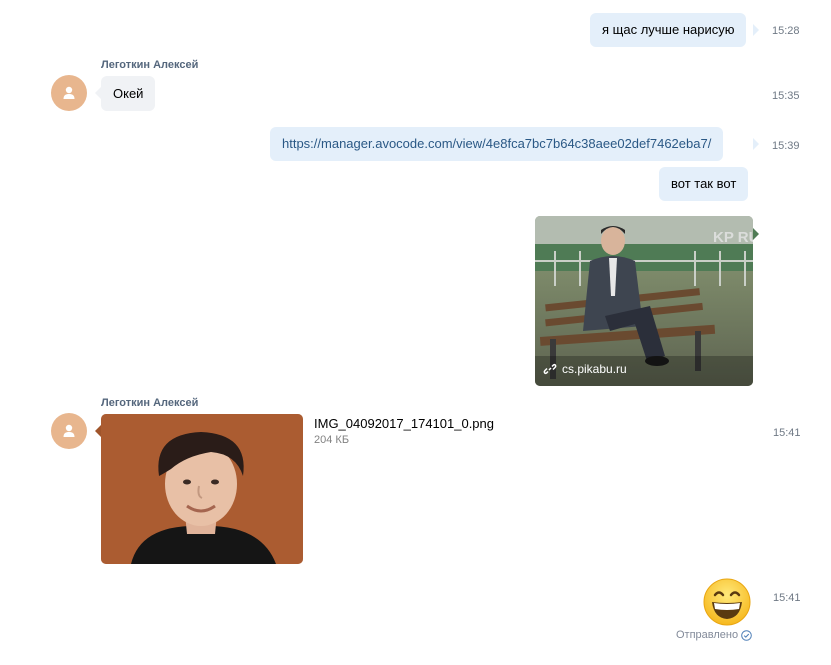 This screenshot has width=831, height=665. What do you see at coordinates (786, 31) in the screenshot?
I see `message-time: 15:28` at bounding box center [786, 31].